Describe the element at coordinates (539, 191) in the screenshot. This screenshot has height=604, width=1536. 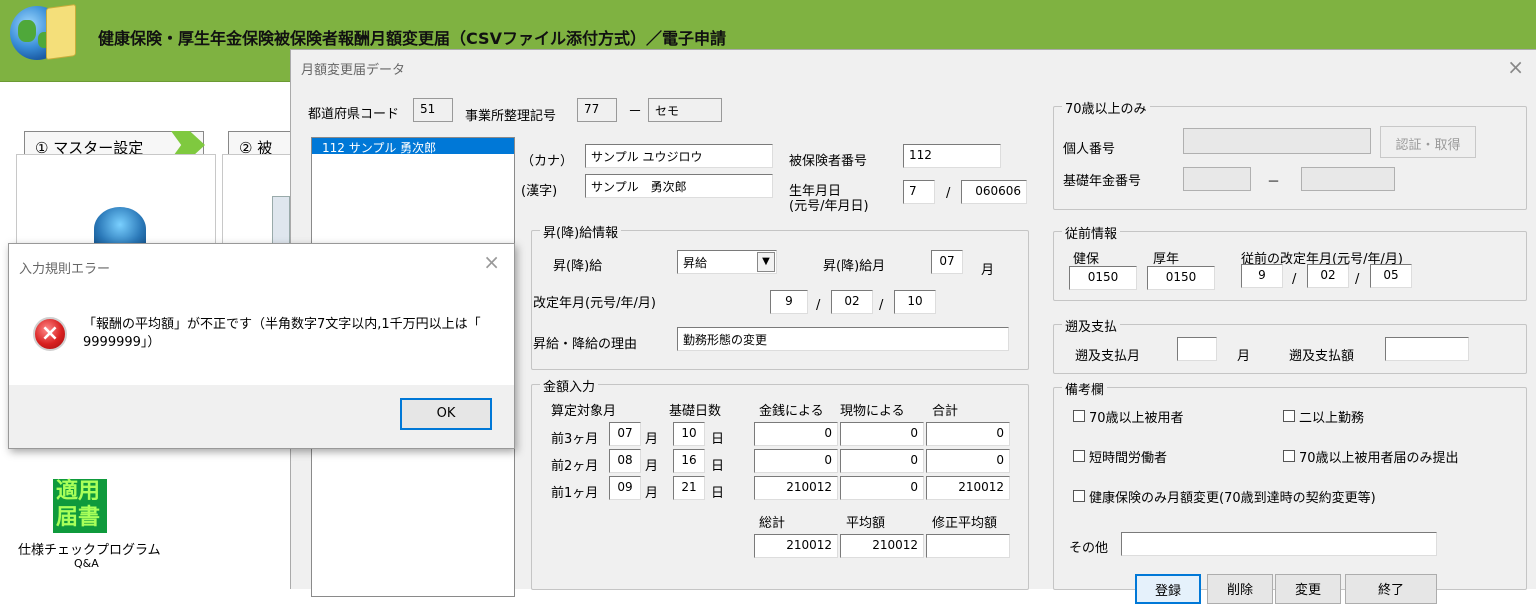
I see `kanji-label: (漢字)` at that location.